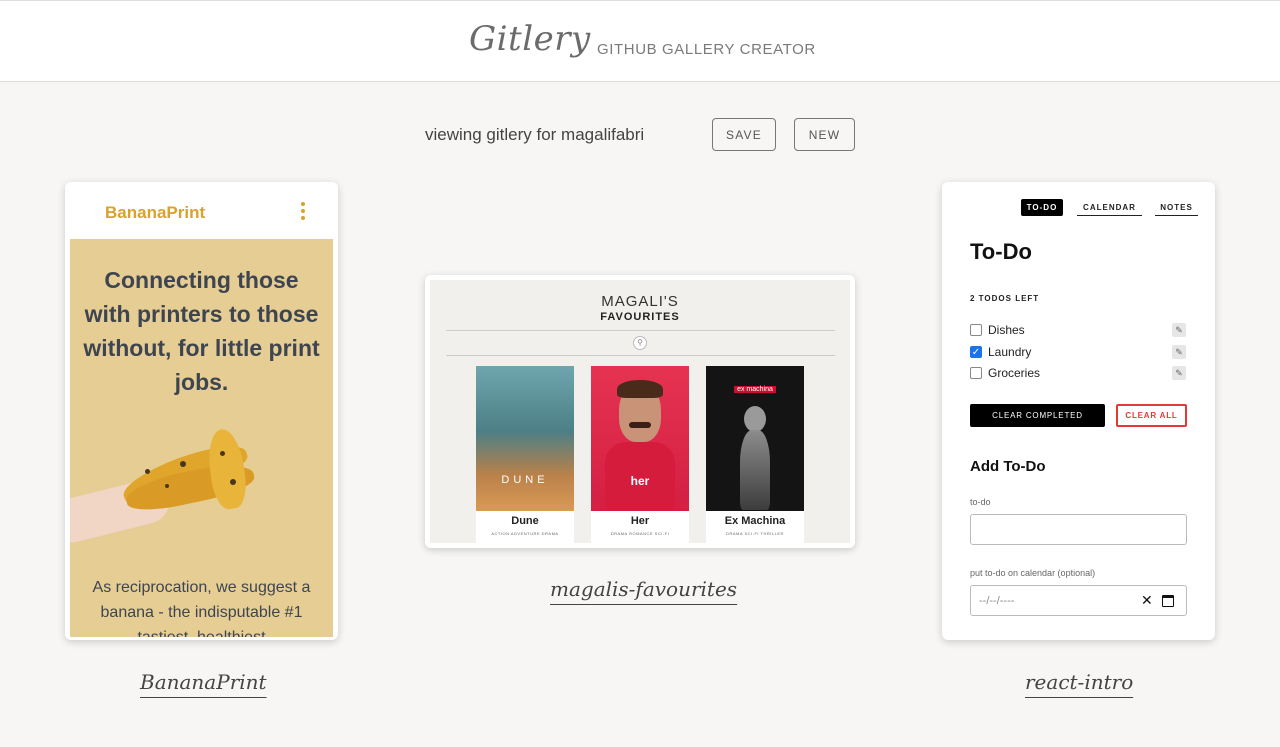 The height and width of the screenshot is (747, 1280). Describe the element at coordinates (1079, 352) in the screenshot. I see `todo-item: ✓ Laundry ✎` at that location.